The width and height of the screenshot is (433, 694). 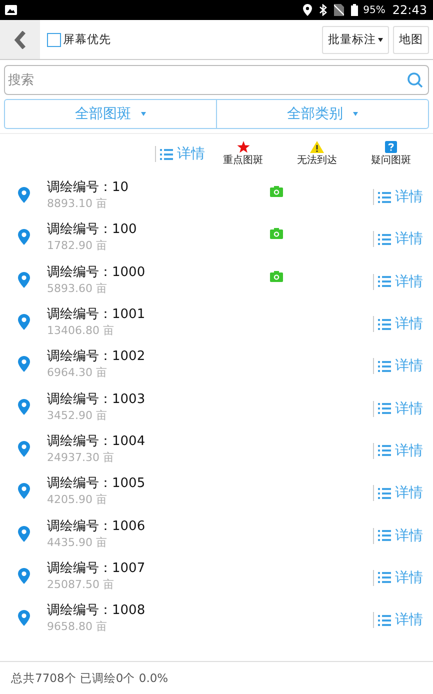 I want to click on item-title: 调绘编号：1002, so click(x=96, y=357).